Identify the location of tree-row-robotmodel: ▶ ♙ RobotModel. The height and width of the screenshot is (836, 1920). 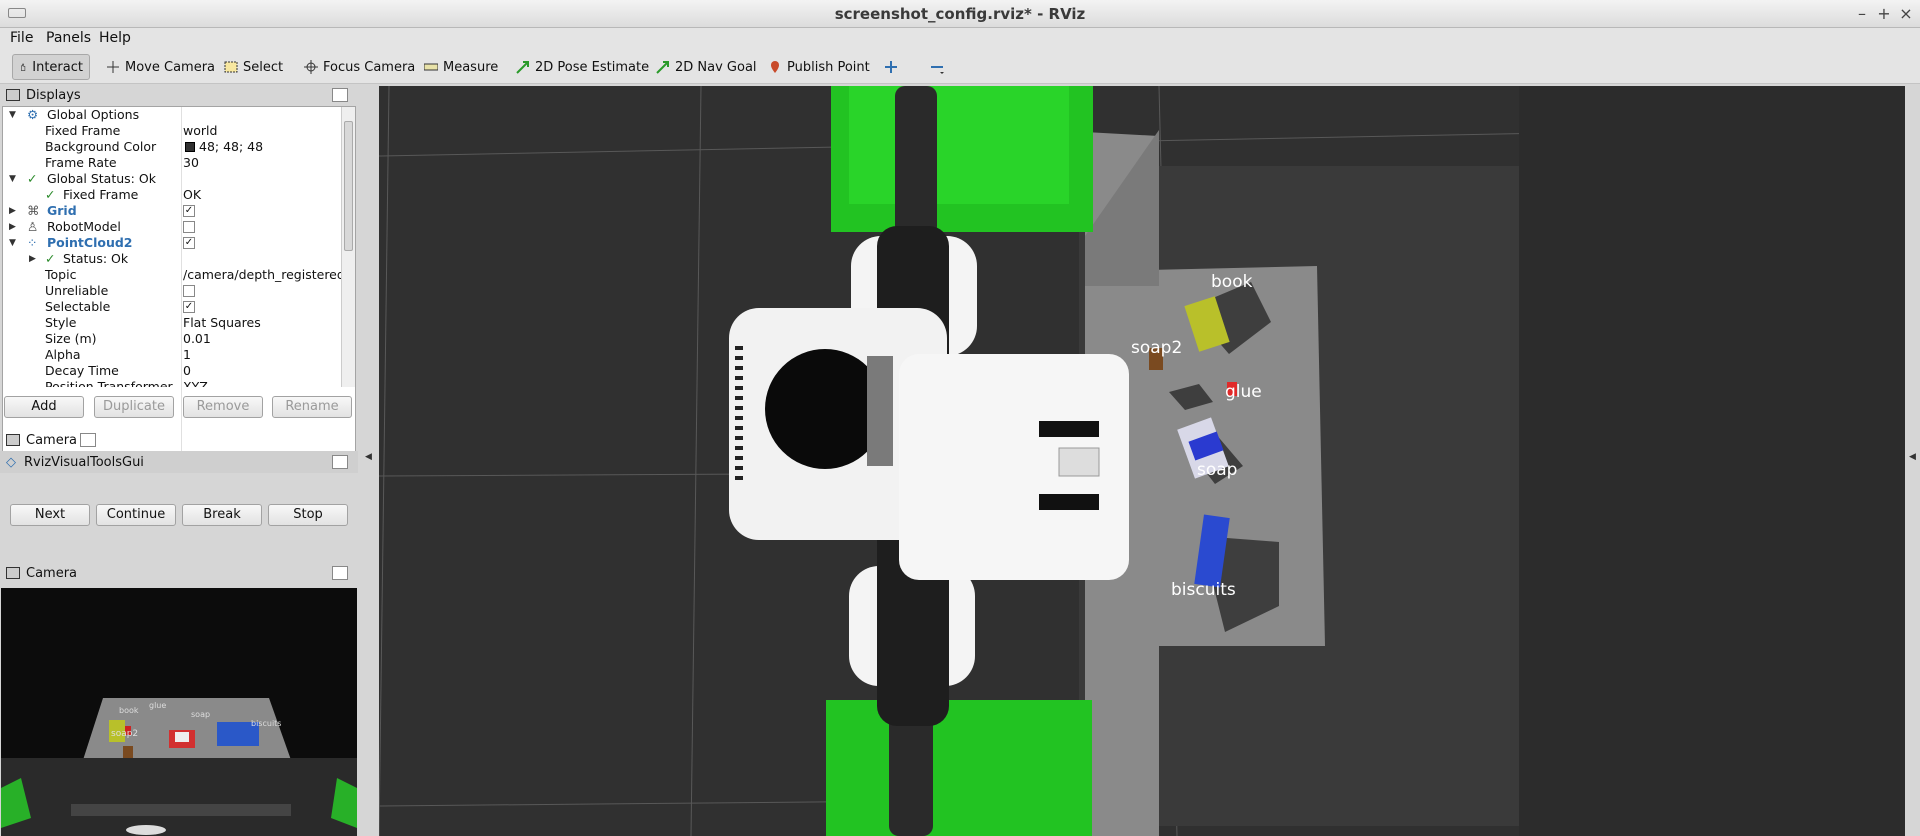
(172, 227).